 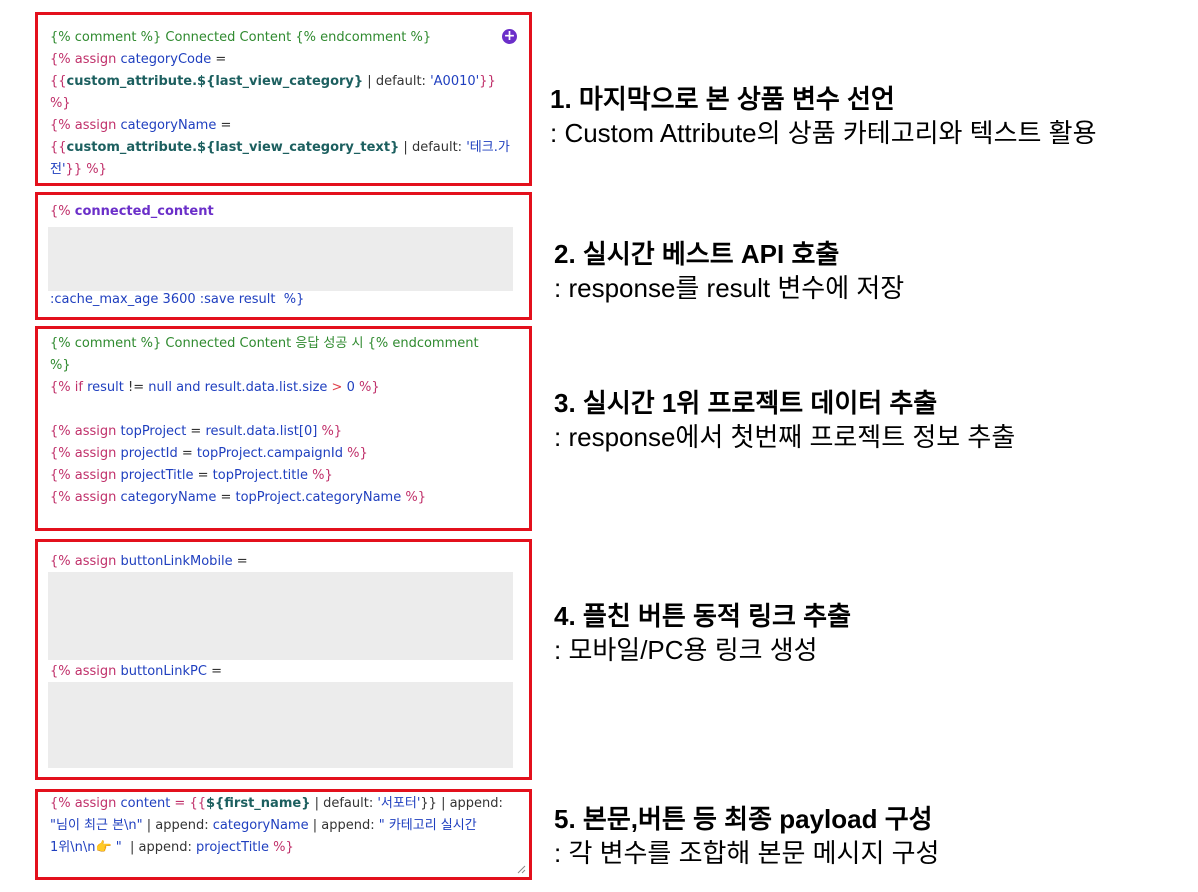 What do you see at coordinates (283, 212) in the screenshot?
I see `code-text: {% connected_content` at bounding box center [283, 212].